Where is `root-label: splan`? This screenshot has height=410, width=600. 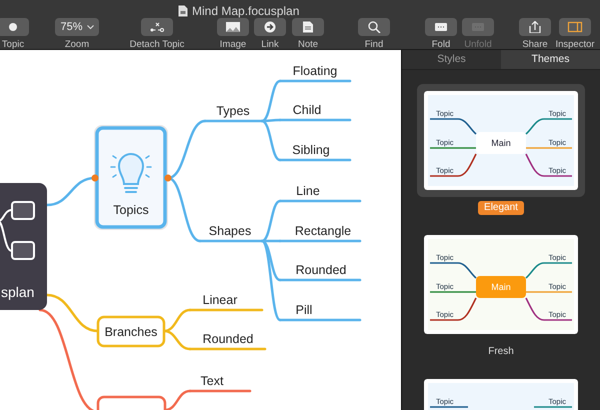
root-label: splan is located at coordinates (17, 292).